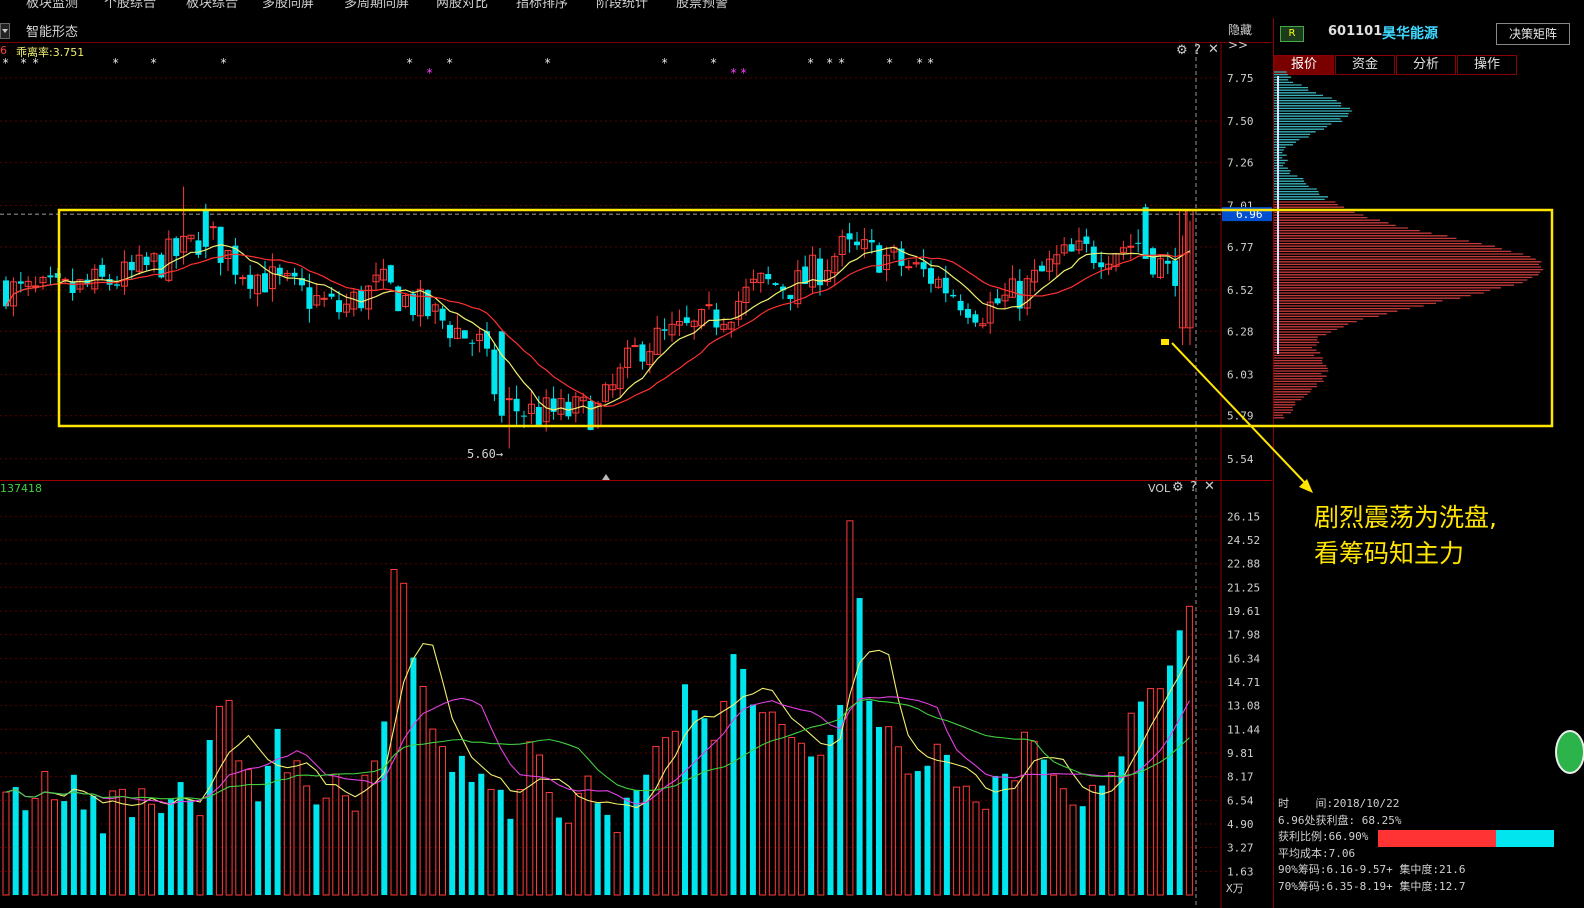 Image resolution: width=1584 pixels, height=908 pixels. Describe the element at coordinates (5, 31) in the screenshot. I see `dropdown-arrow-icon` at that location.